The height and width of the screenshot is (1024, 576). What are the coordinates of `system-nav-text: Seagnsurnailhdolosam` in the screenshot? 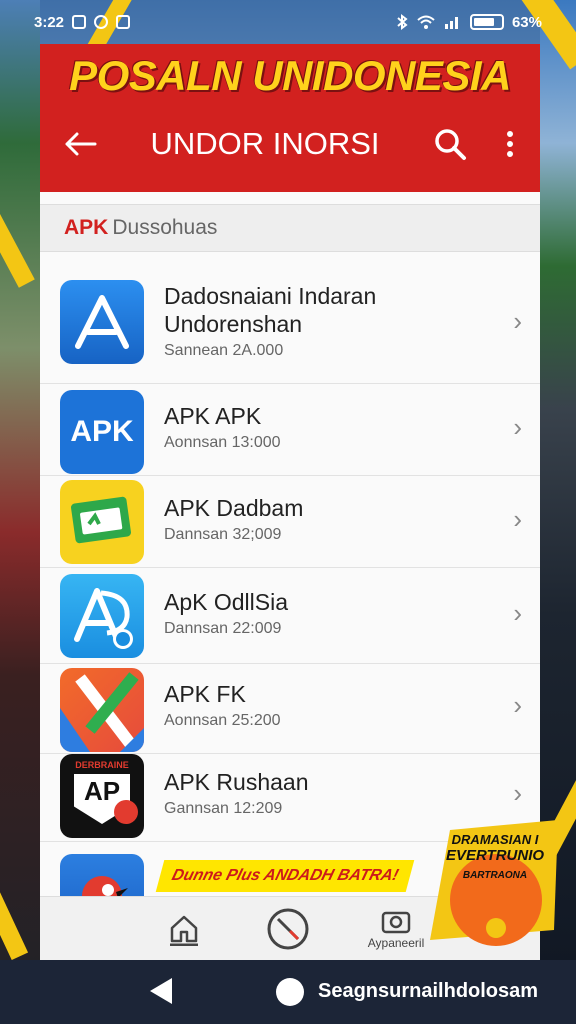 It's located at (428, 991).